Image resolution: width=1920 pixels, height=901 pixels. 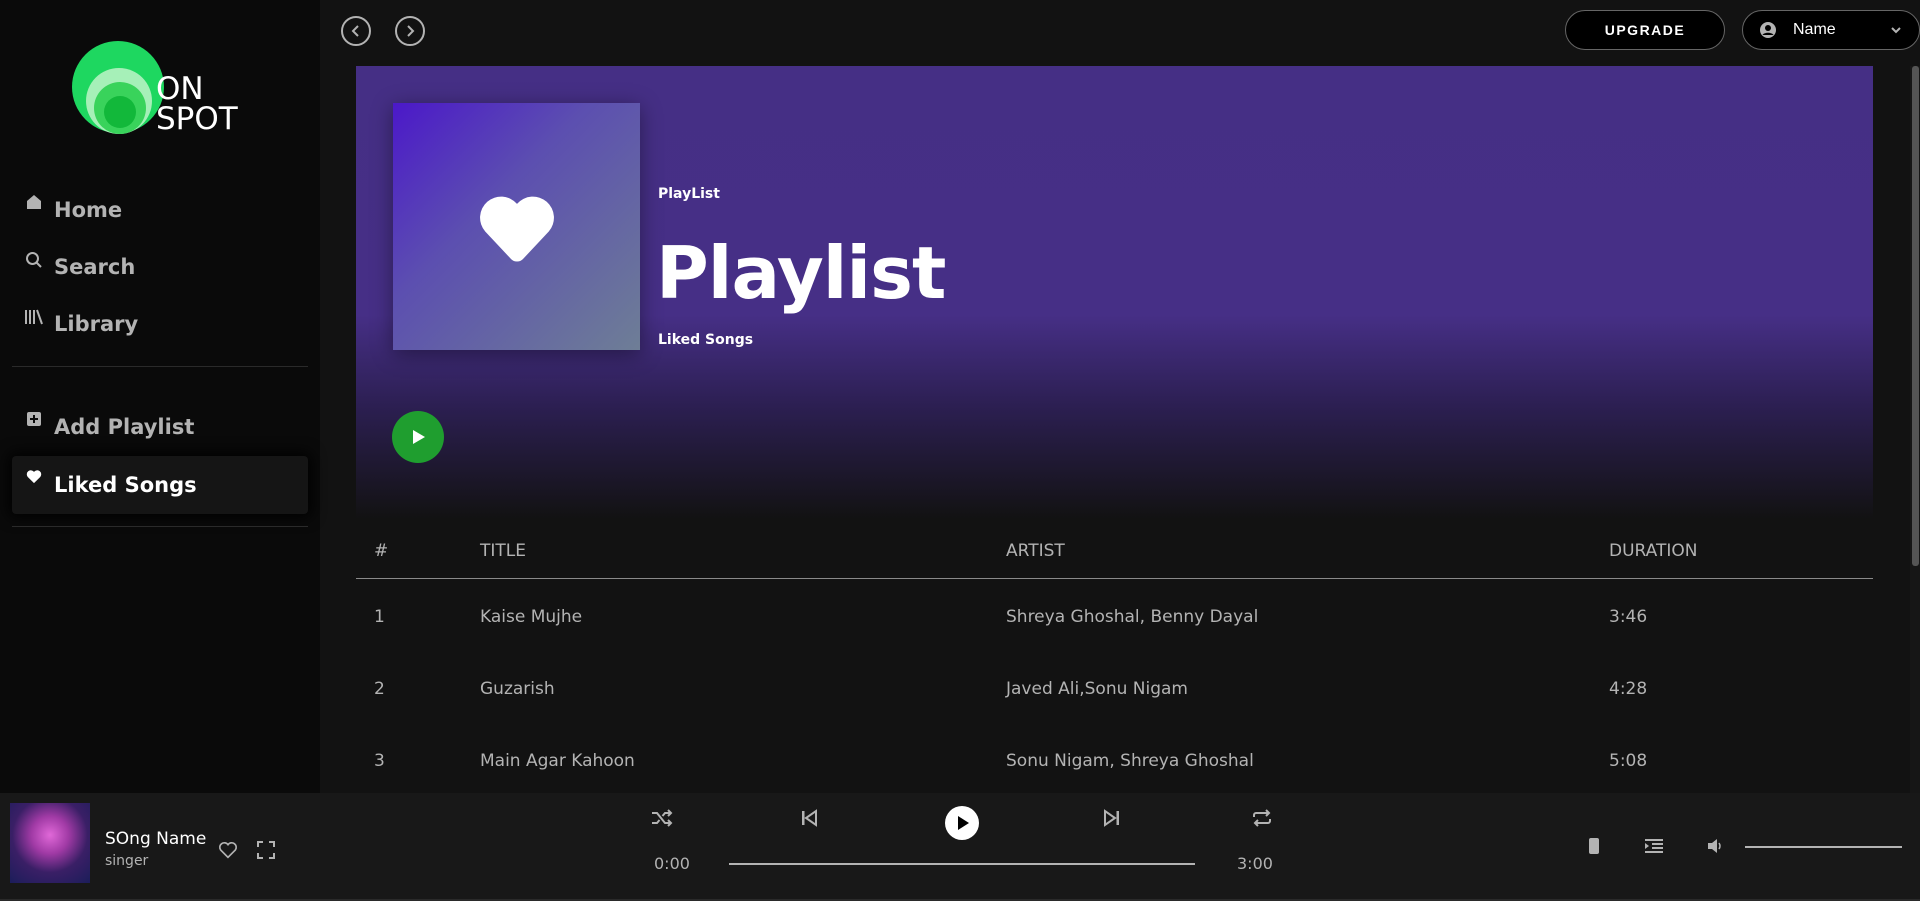 I want to click on chevron-down-icon, so click(x=1896, y=30).